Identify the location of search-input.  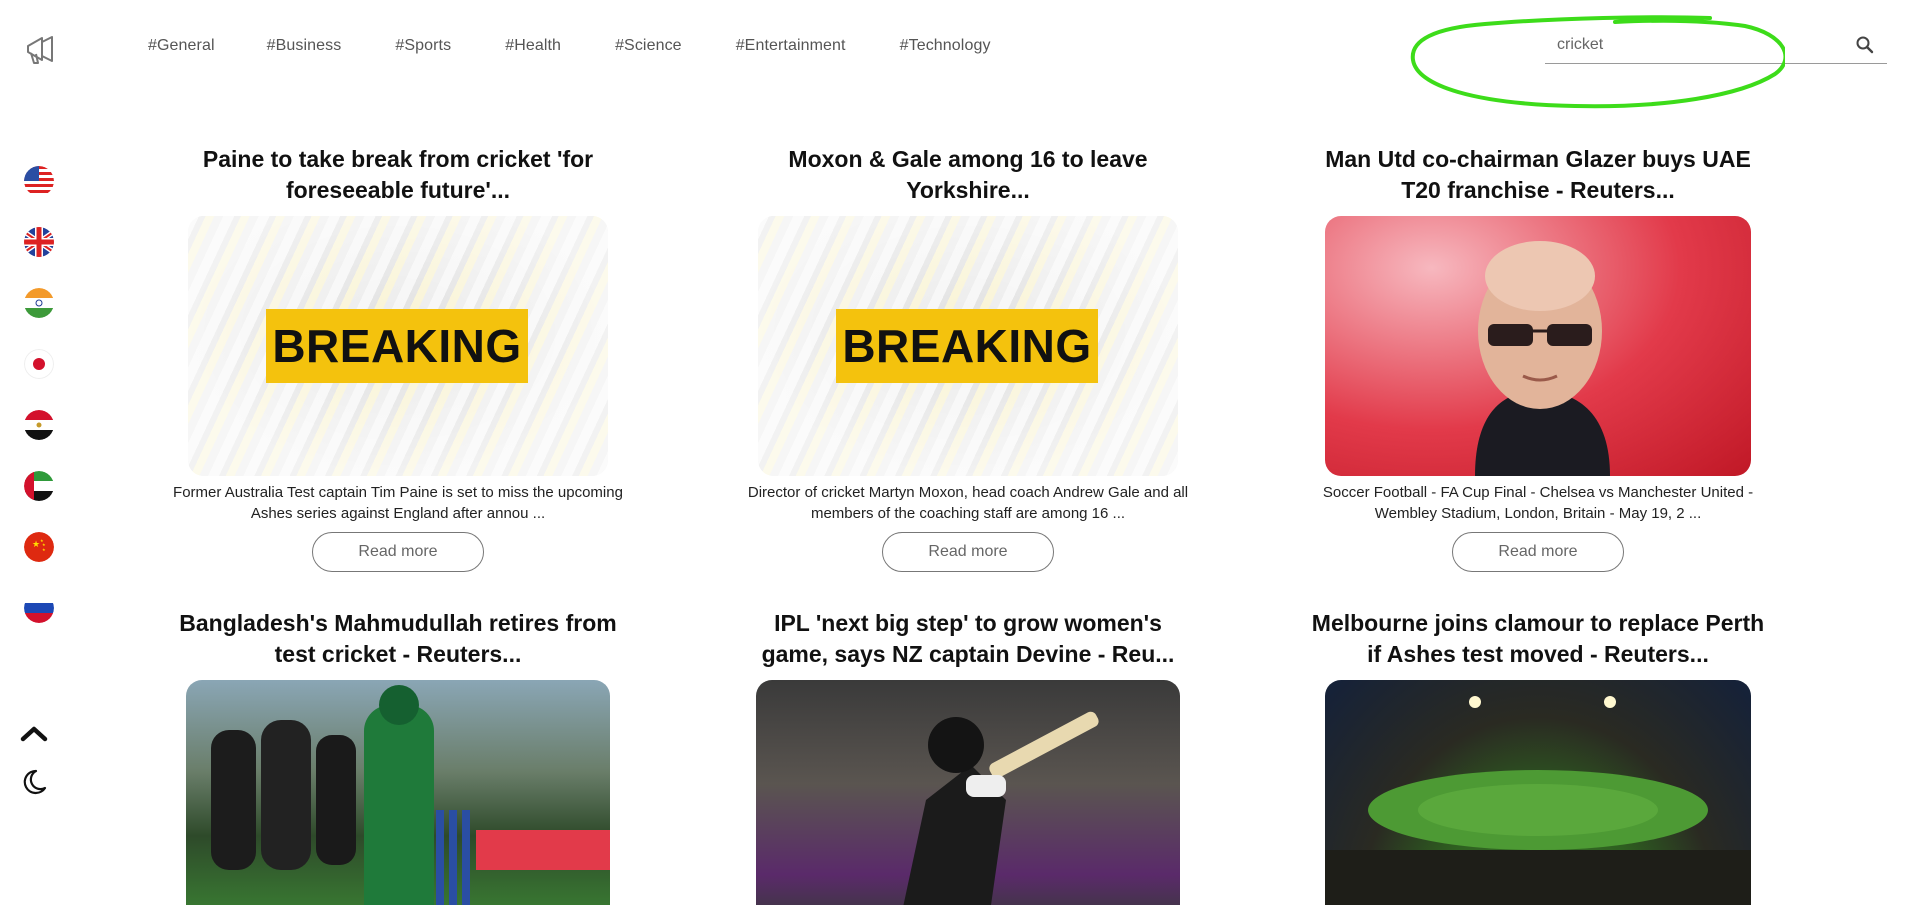
(1695, 45).